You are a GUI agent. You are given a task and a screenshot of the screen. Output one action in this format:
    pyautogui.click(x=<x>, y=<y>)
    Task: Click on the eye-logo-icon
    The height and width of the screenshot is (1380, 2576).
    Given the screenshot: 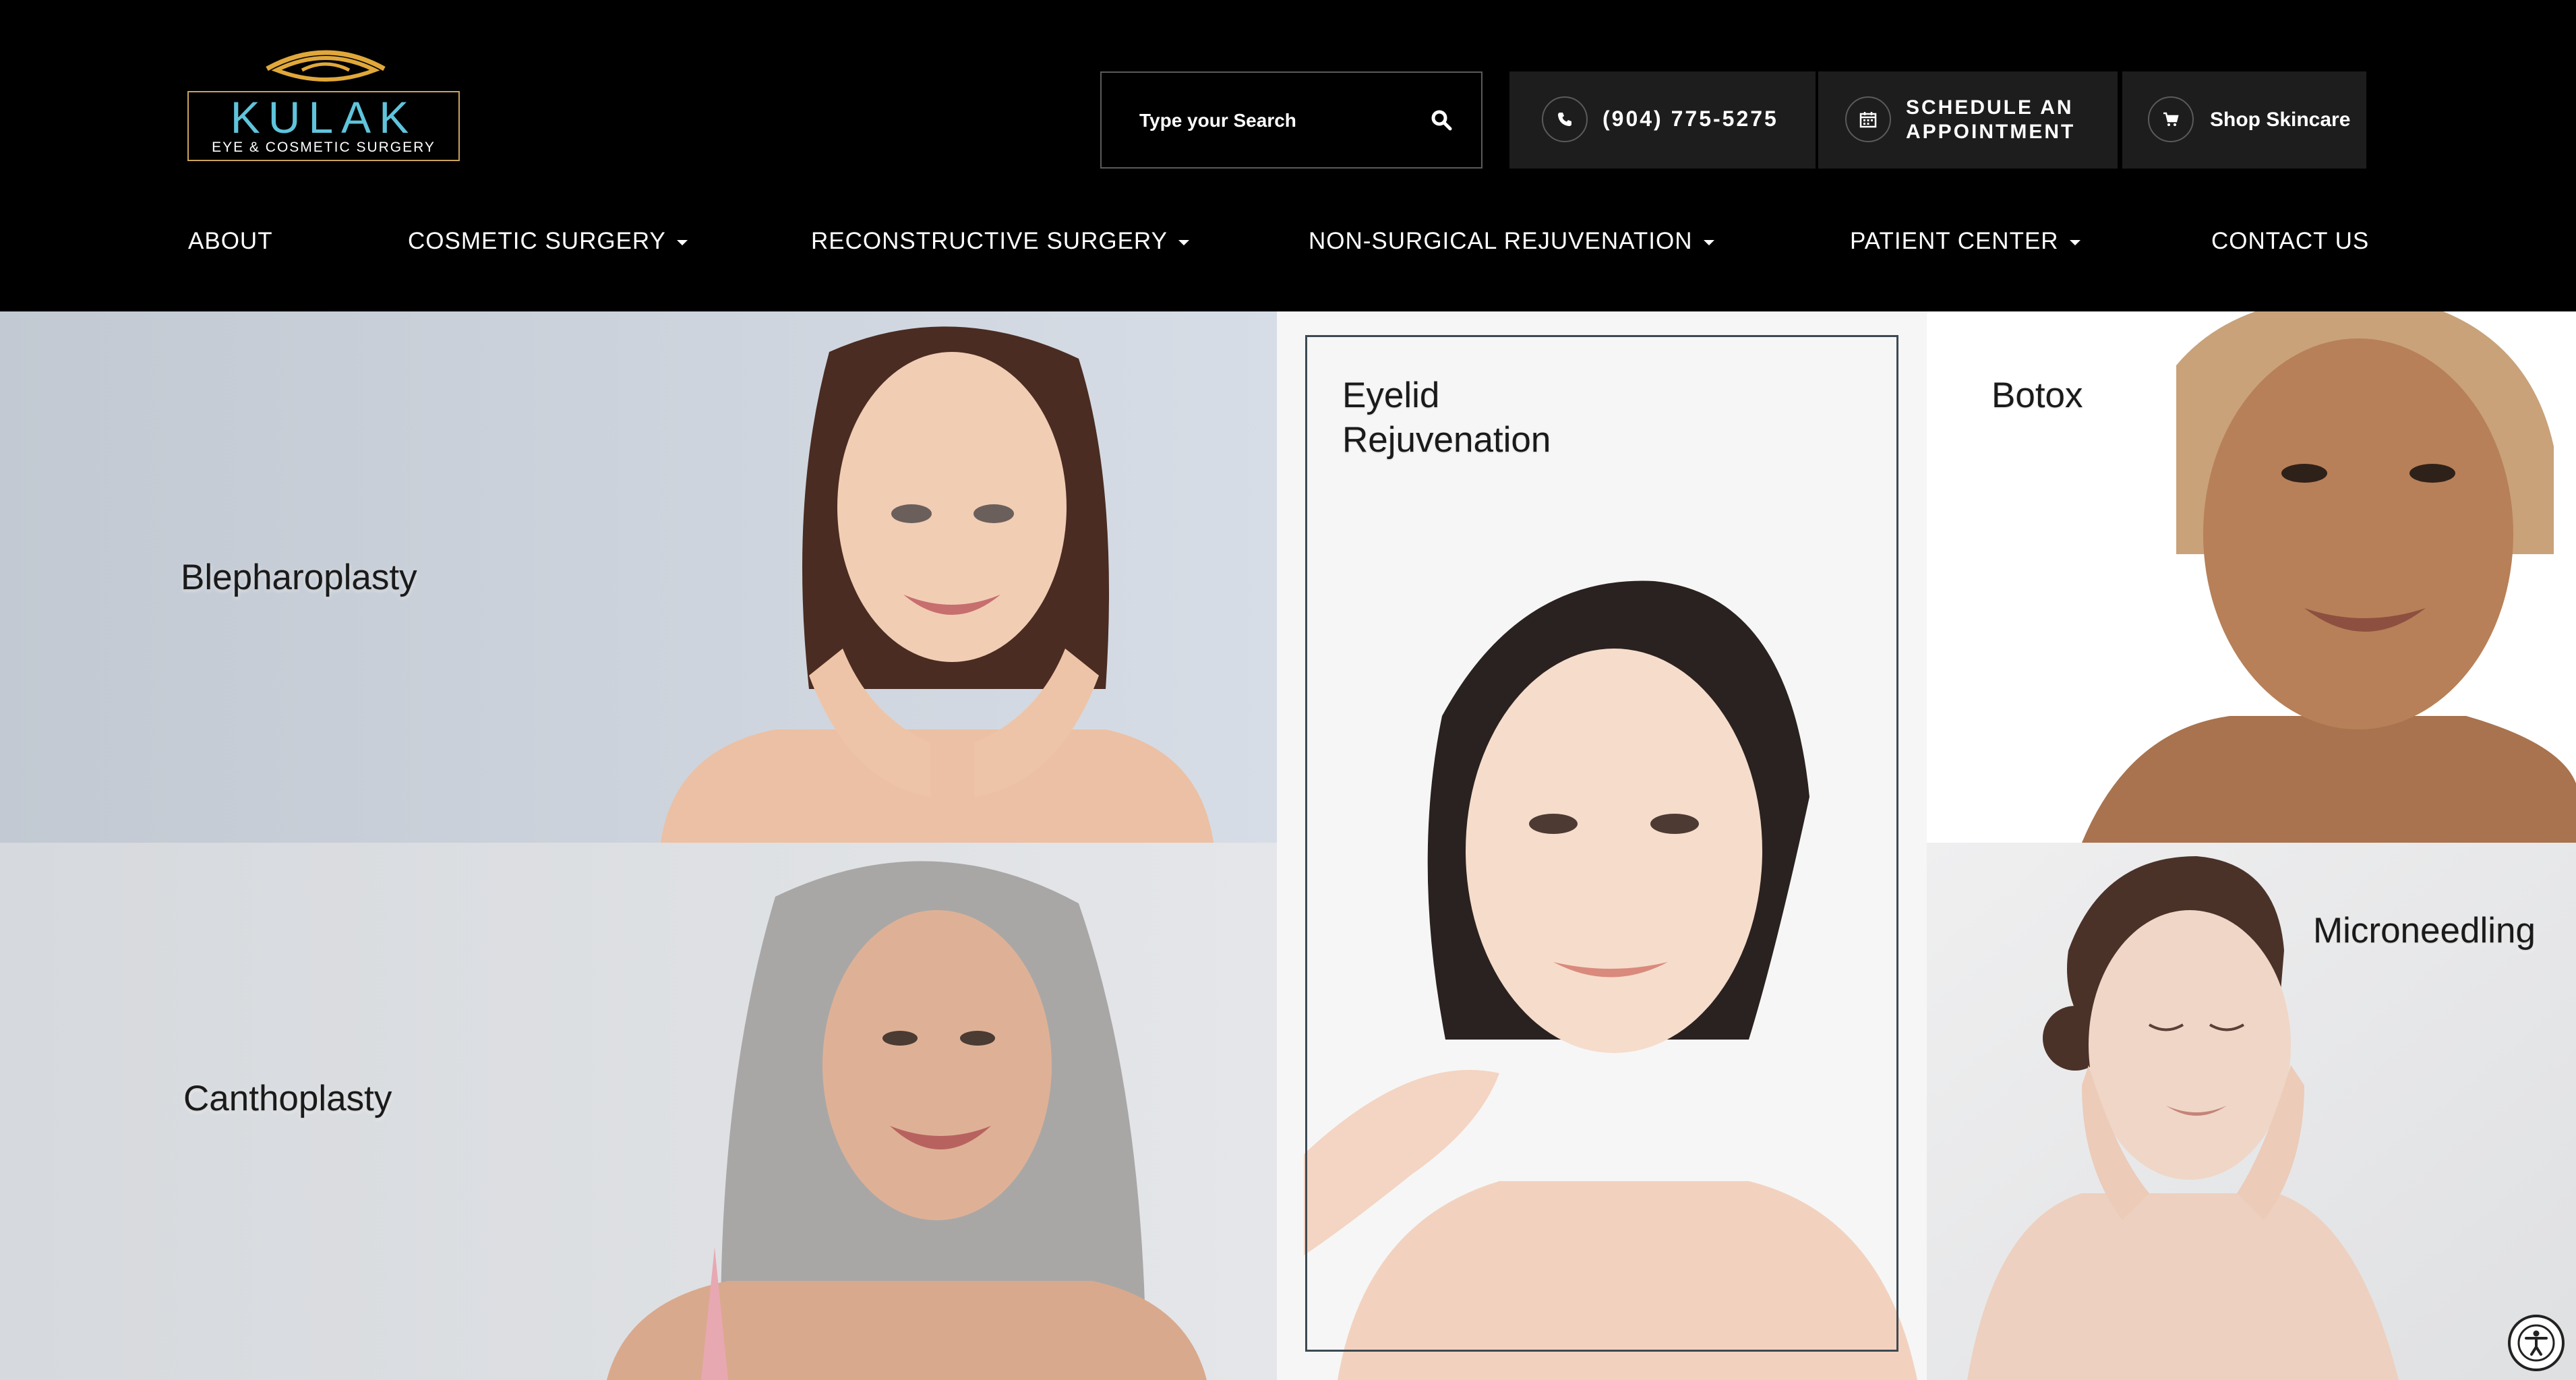 What is the action you would take?
    pyautogui.click(x=326, y=66)
    